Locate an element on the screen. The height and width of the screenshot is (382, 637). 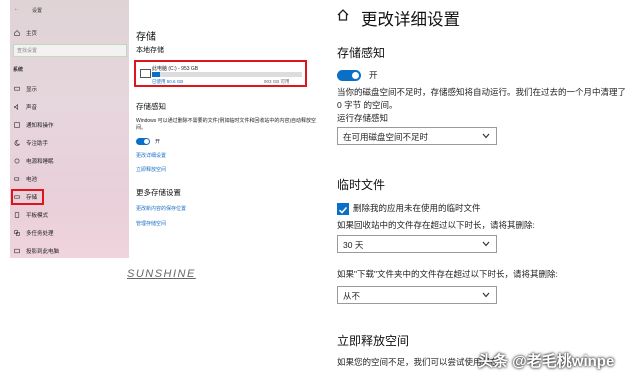
dropdown-value: 30 天 is located at coordinates (353, 245).